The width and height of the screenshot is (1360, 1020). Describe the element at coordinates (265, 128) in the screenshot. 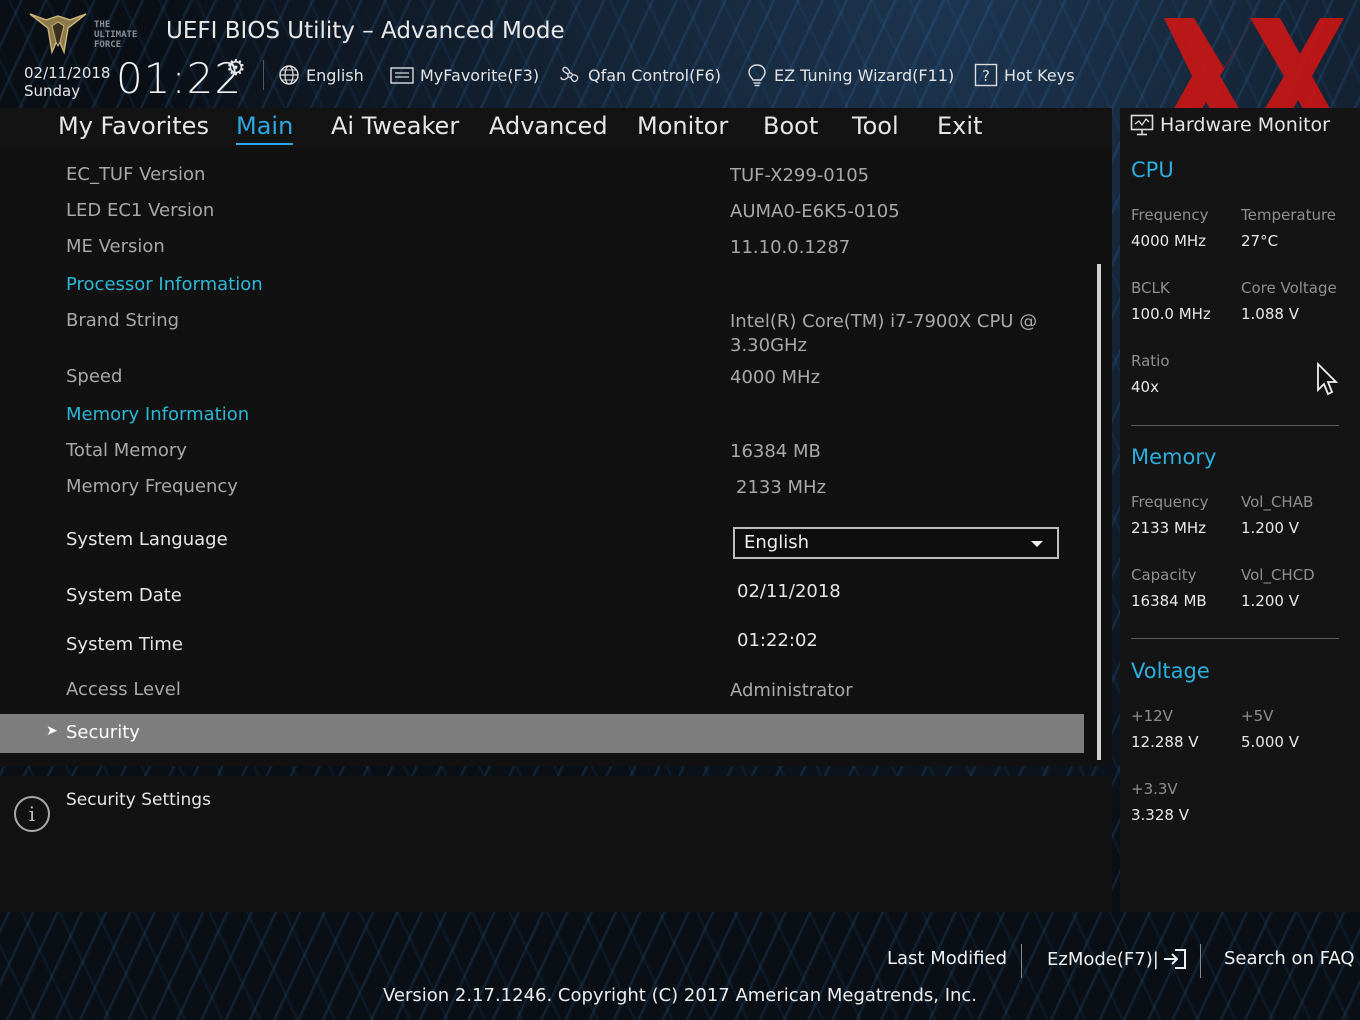

I see `tab-main: Main` at that location.